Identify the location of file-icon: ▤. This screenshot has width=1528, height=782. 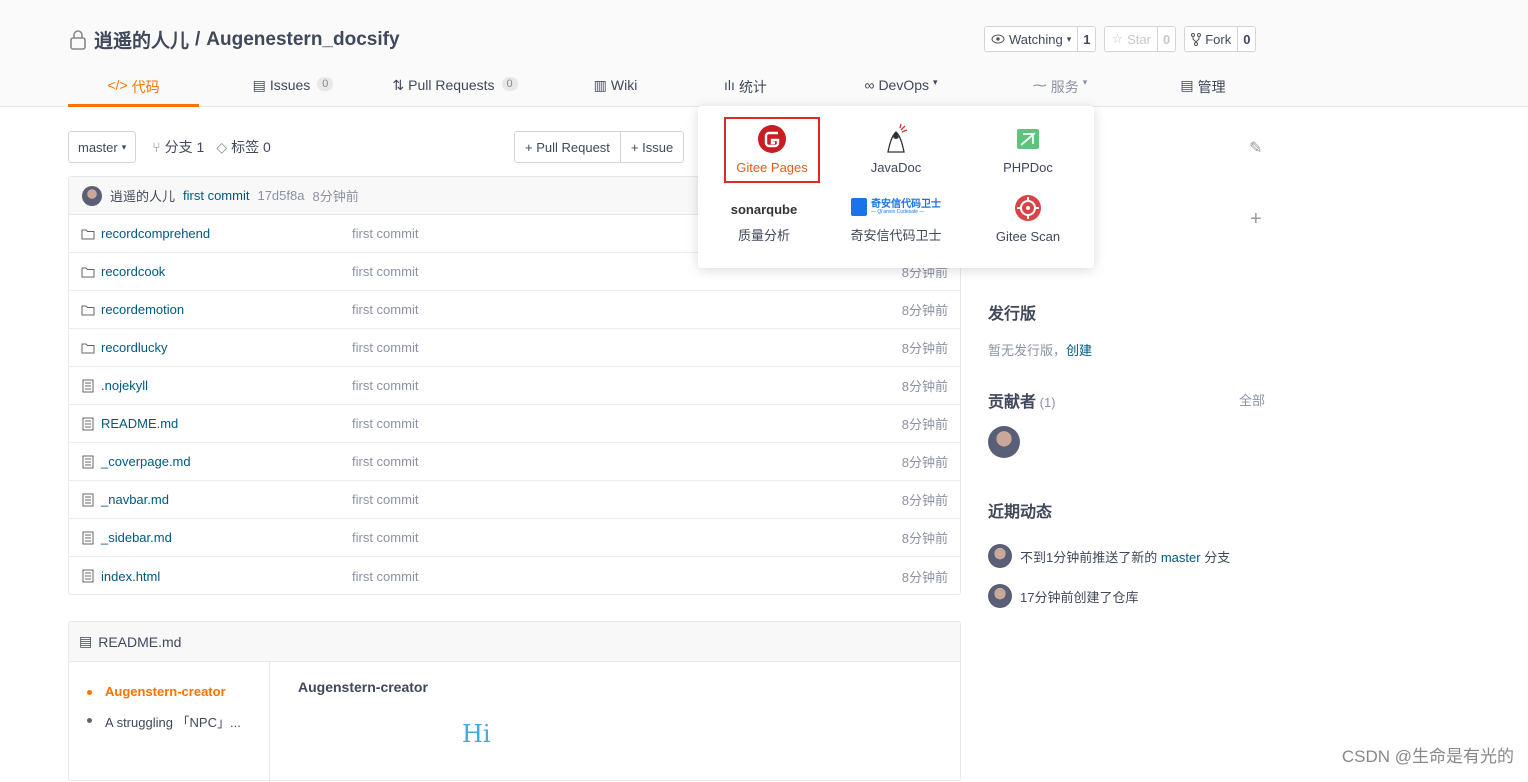
(85, 641).